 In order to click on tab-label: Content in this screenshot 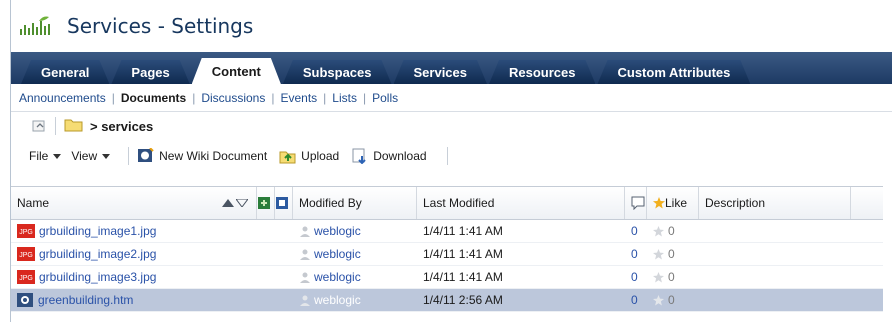, I will do `click(236, 71)`.